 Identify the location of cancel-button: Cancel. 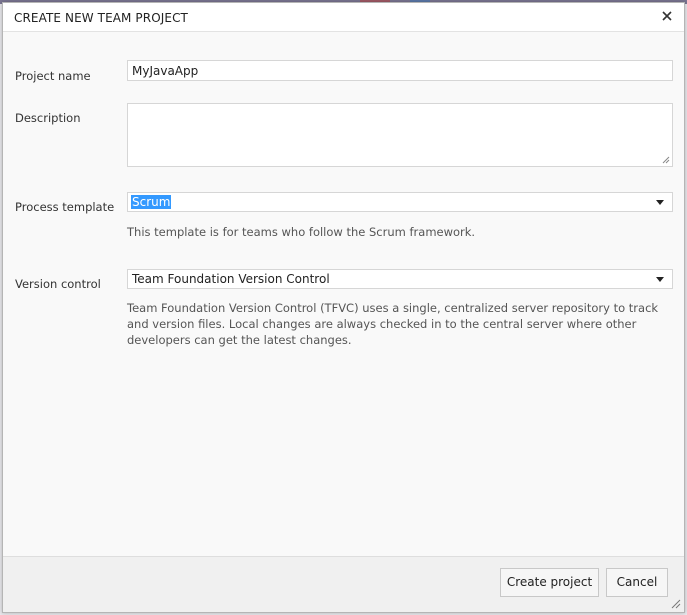
(637, 582).